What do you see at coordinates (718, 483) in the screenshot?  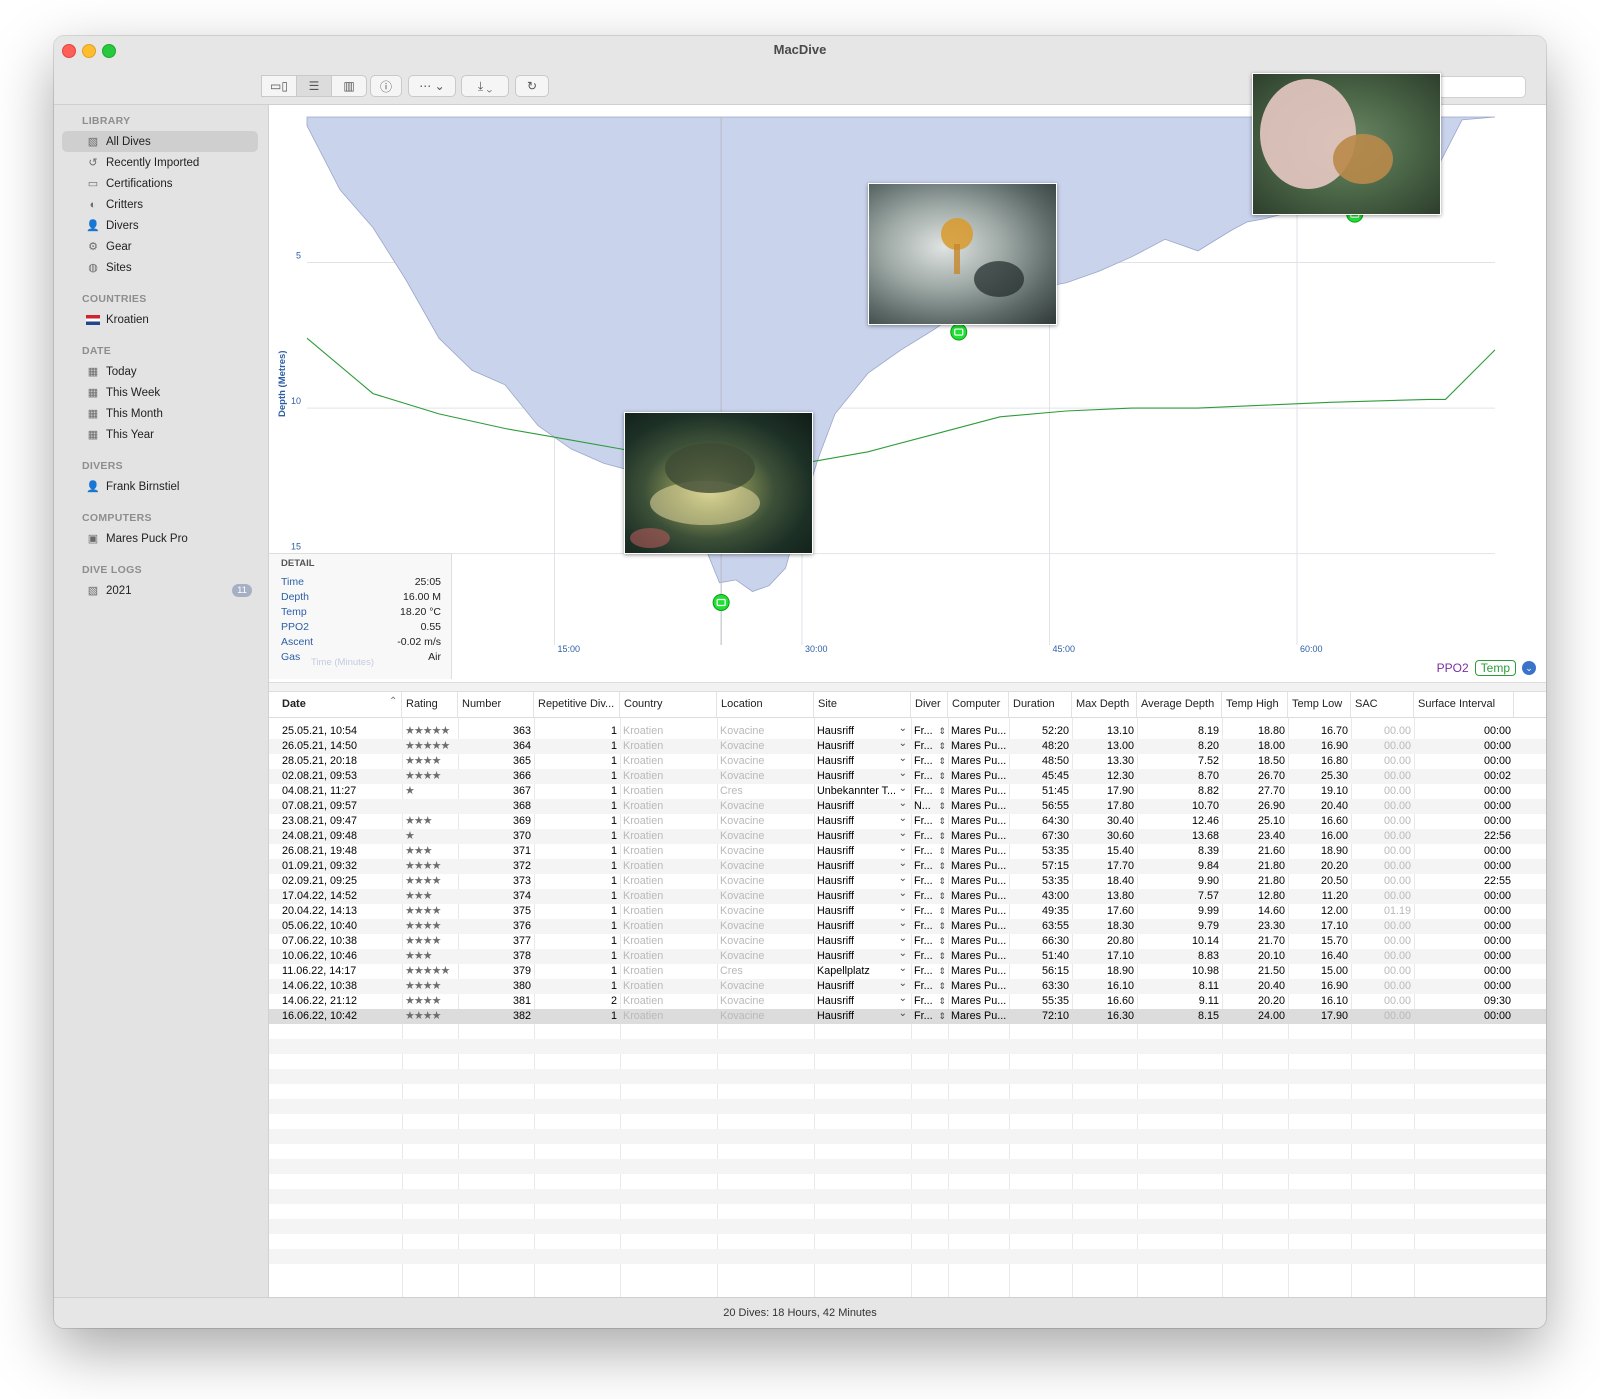 I see `dive-photo-lobster` at bounding box center [718, 483].